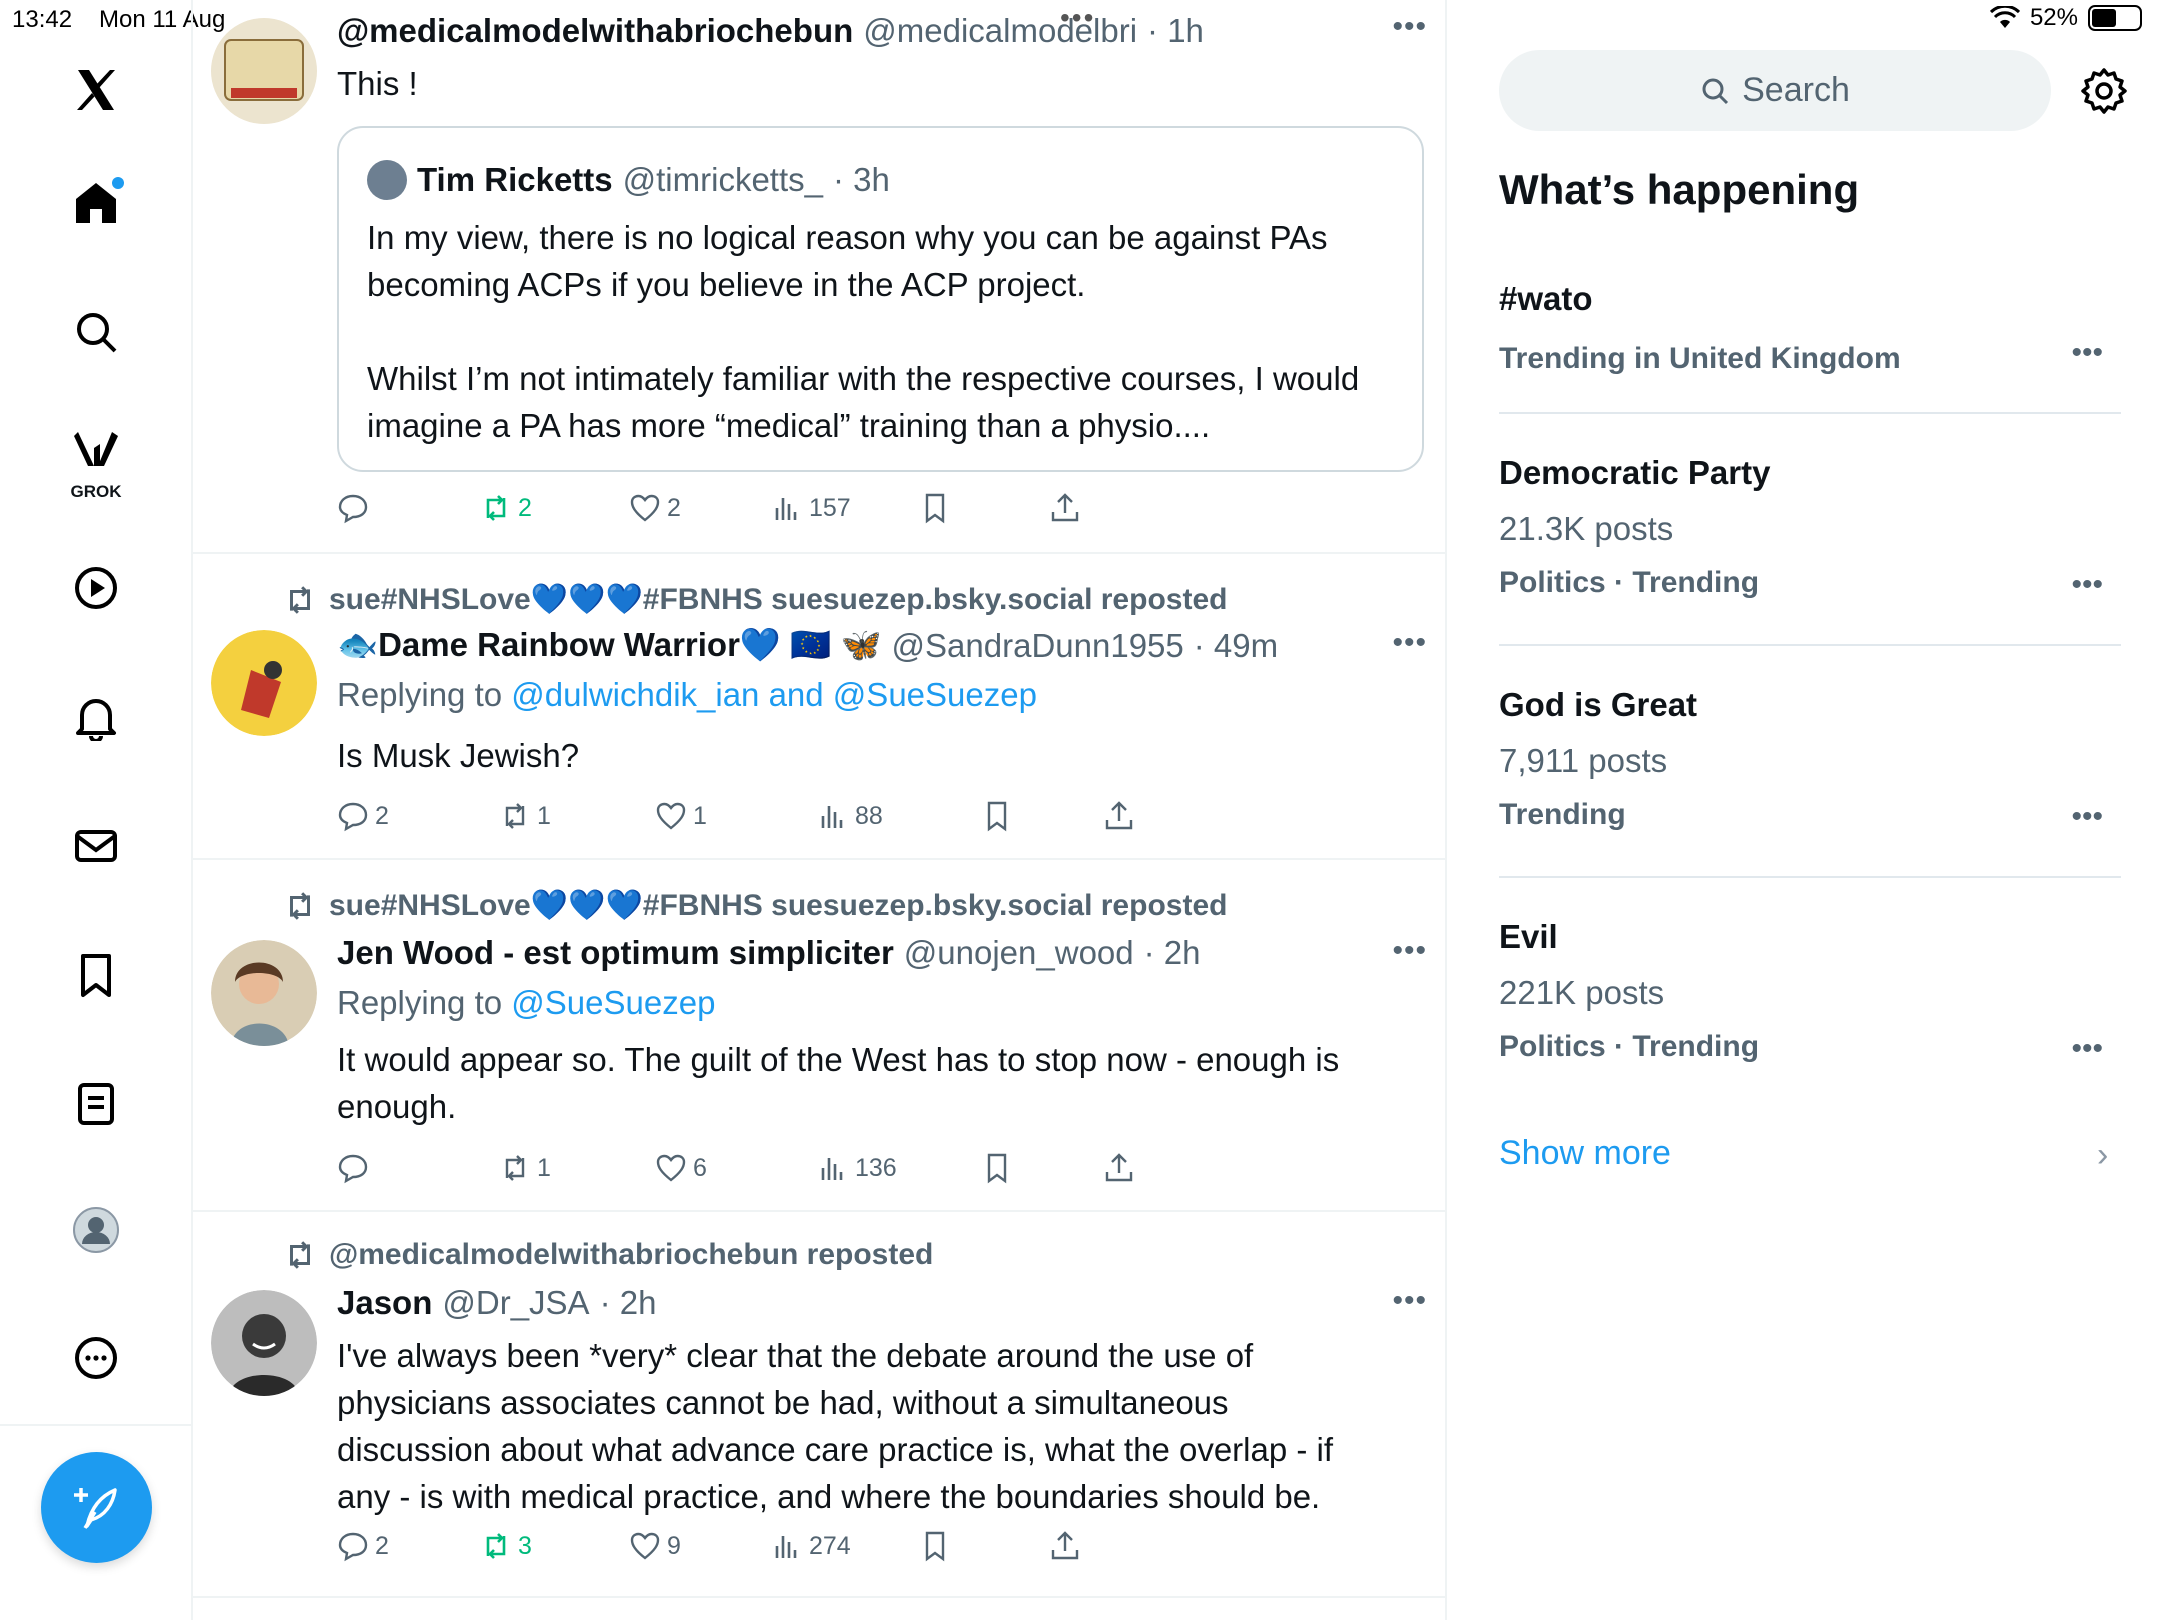  Describe the element at coordinates (1038, 646) in the screenshot. I see `author-handle: @SandraDunn1955` at that location.